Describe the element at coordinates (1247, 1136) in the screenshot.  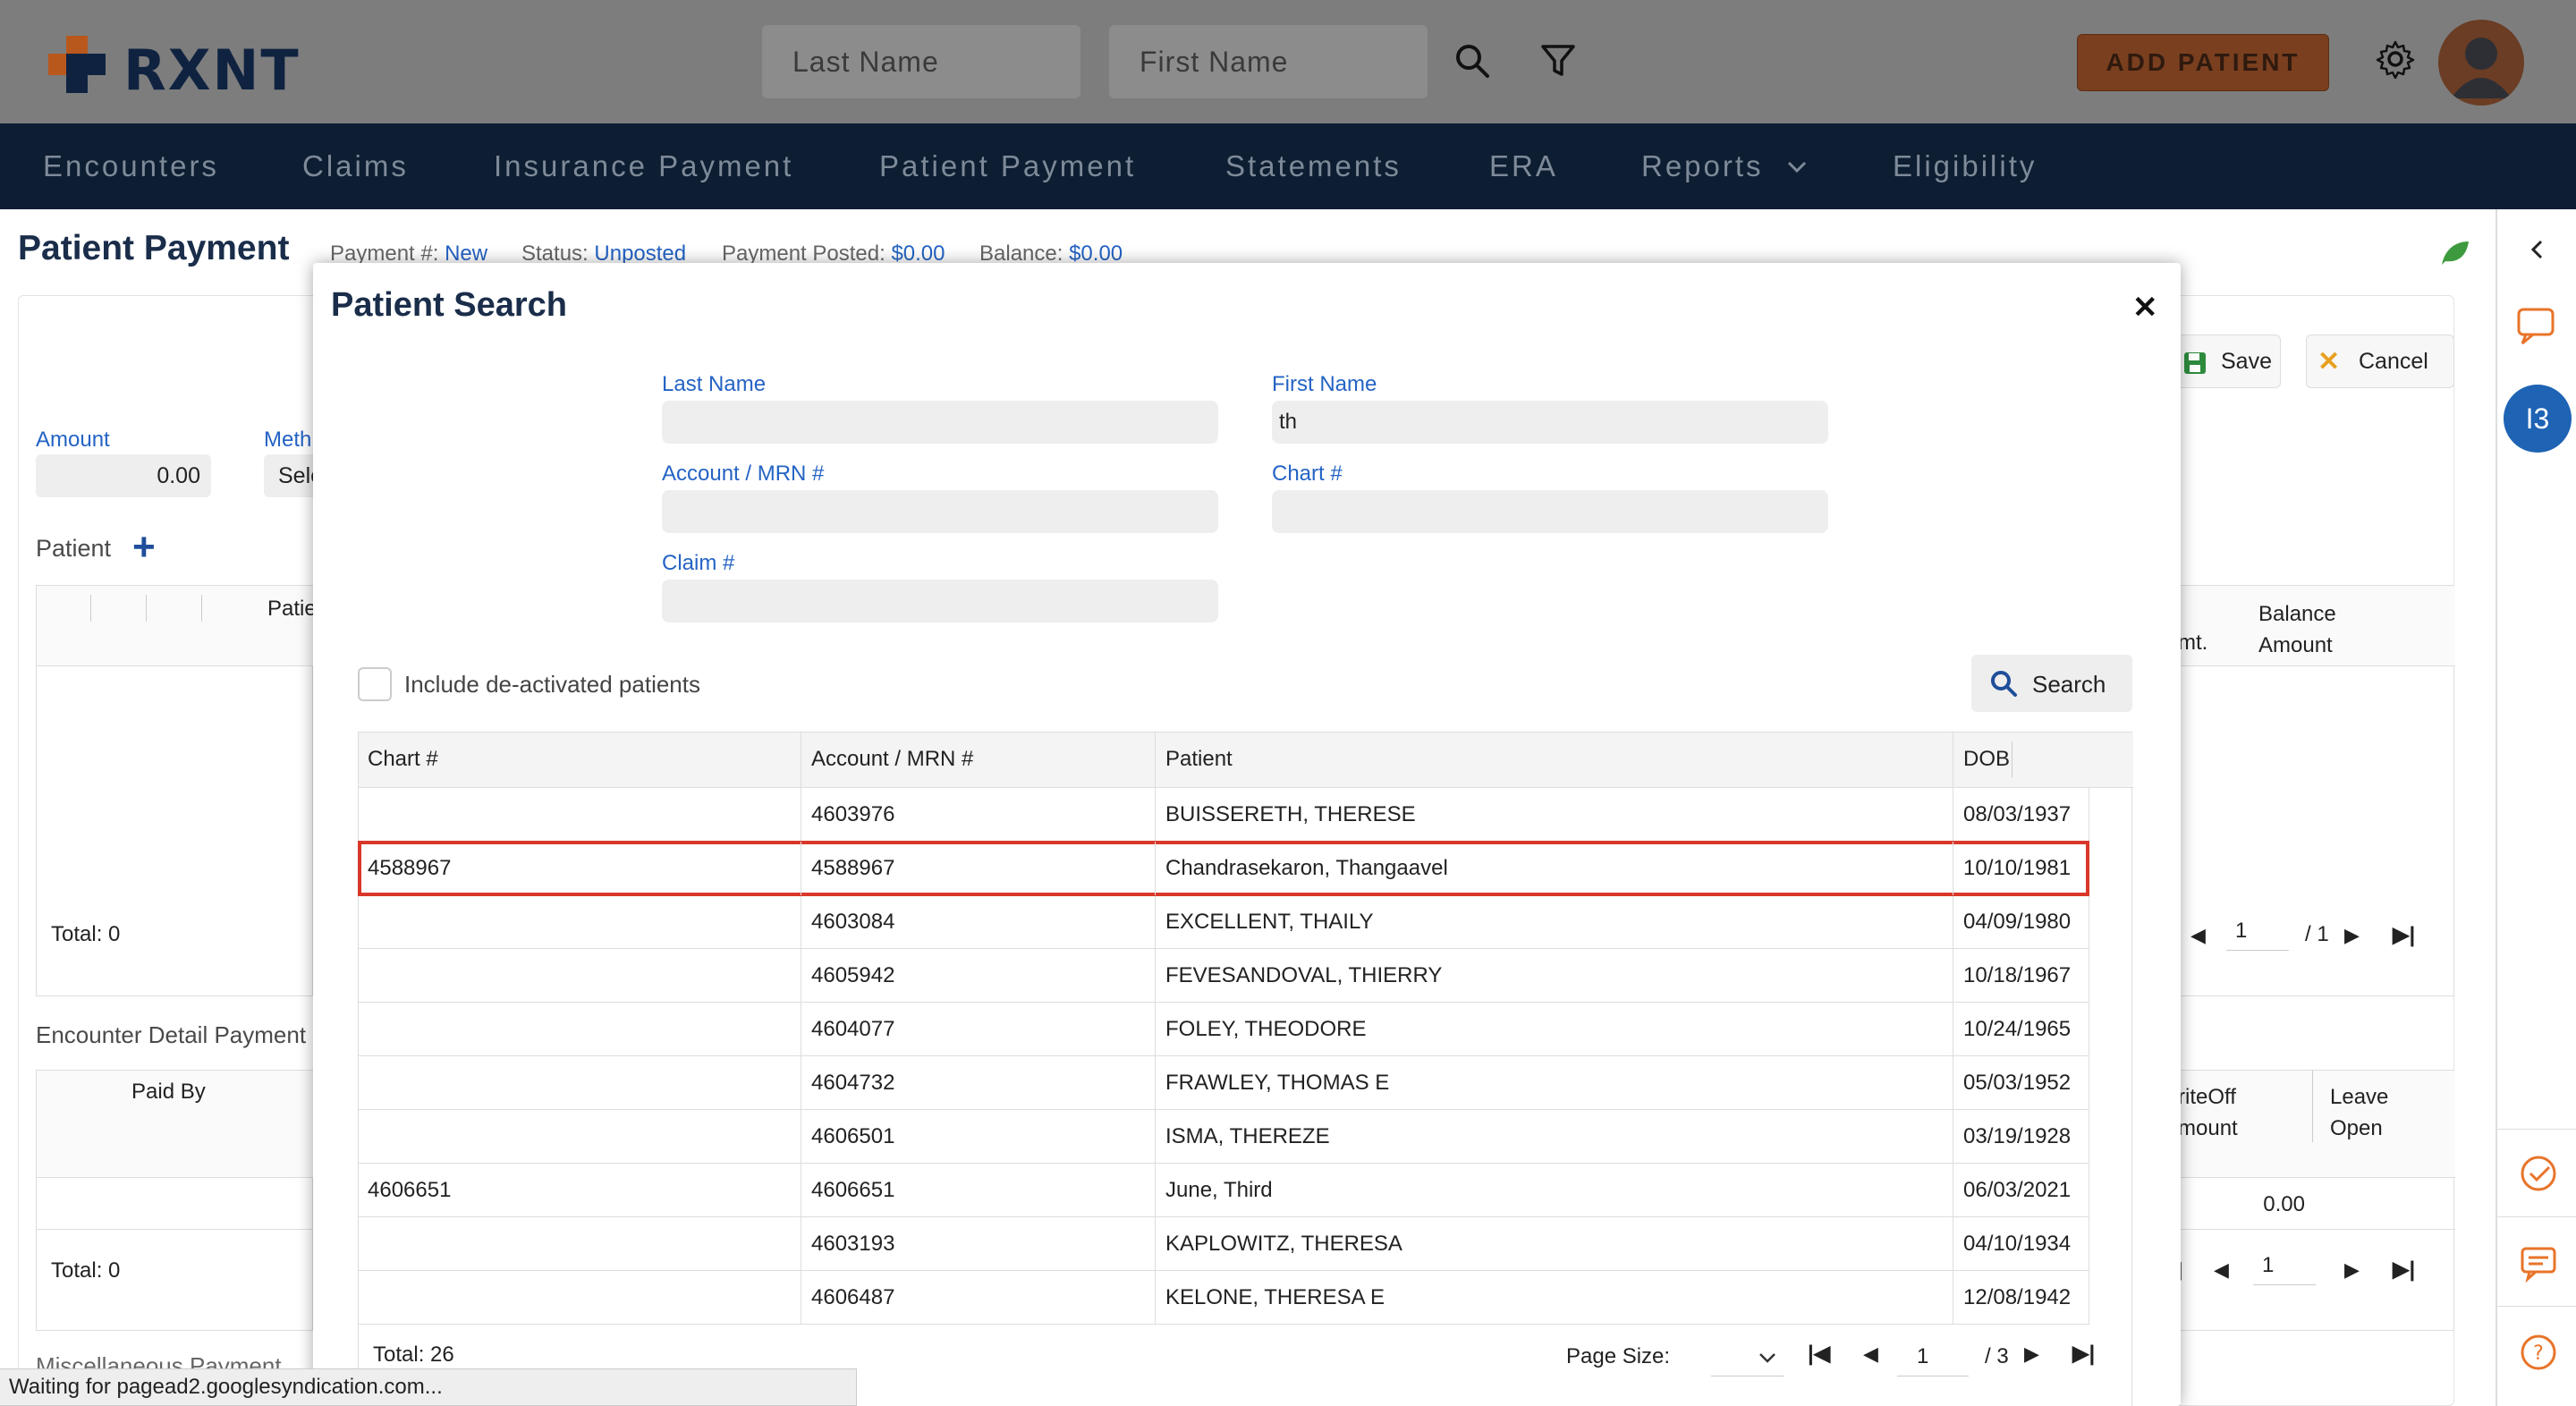
I see `patient-cell: ISMA, THEREZE` at that location.